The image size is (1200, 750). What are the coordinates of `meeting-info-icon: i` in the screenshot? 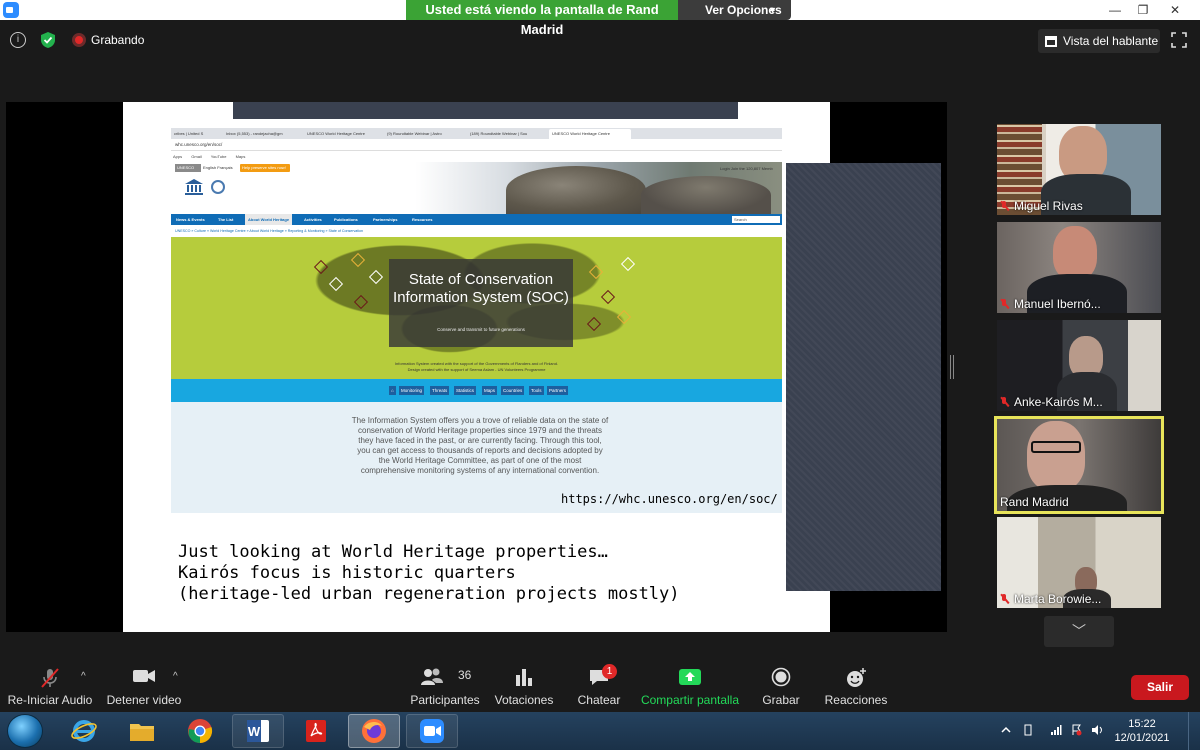 It's located at (18, 40).